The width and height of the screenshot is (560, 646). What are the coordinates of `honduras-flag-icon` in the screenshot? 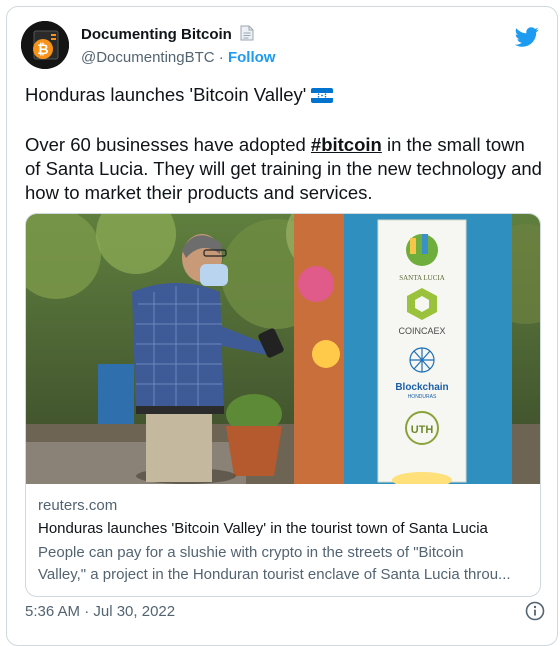 It's located at (322, 97).